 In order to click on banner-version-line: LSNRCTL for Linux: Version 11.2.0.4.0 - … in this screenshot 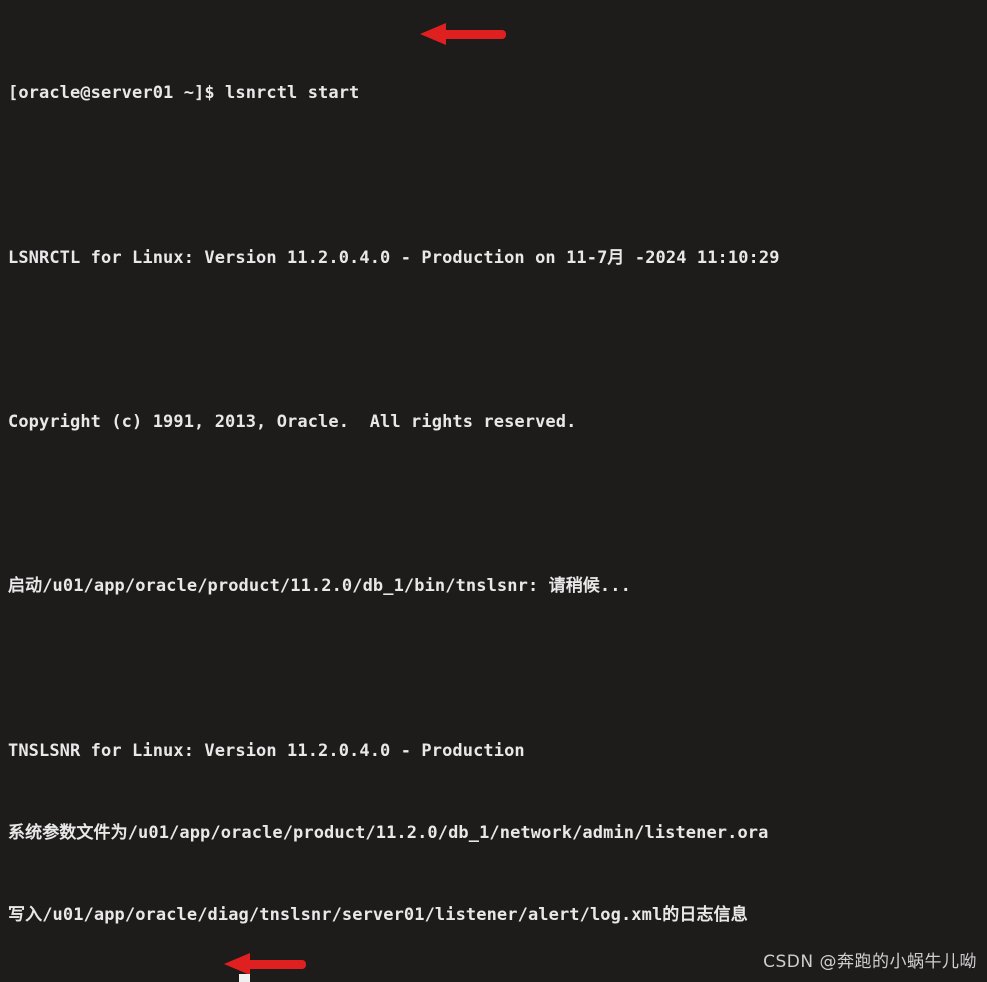, I will do `click(394, 257)`.